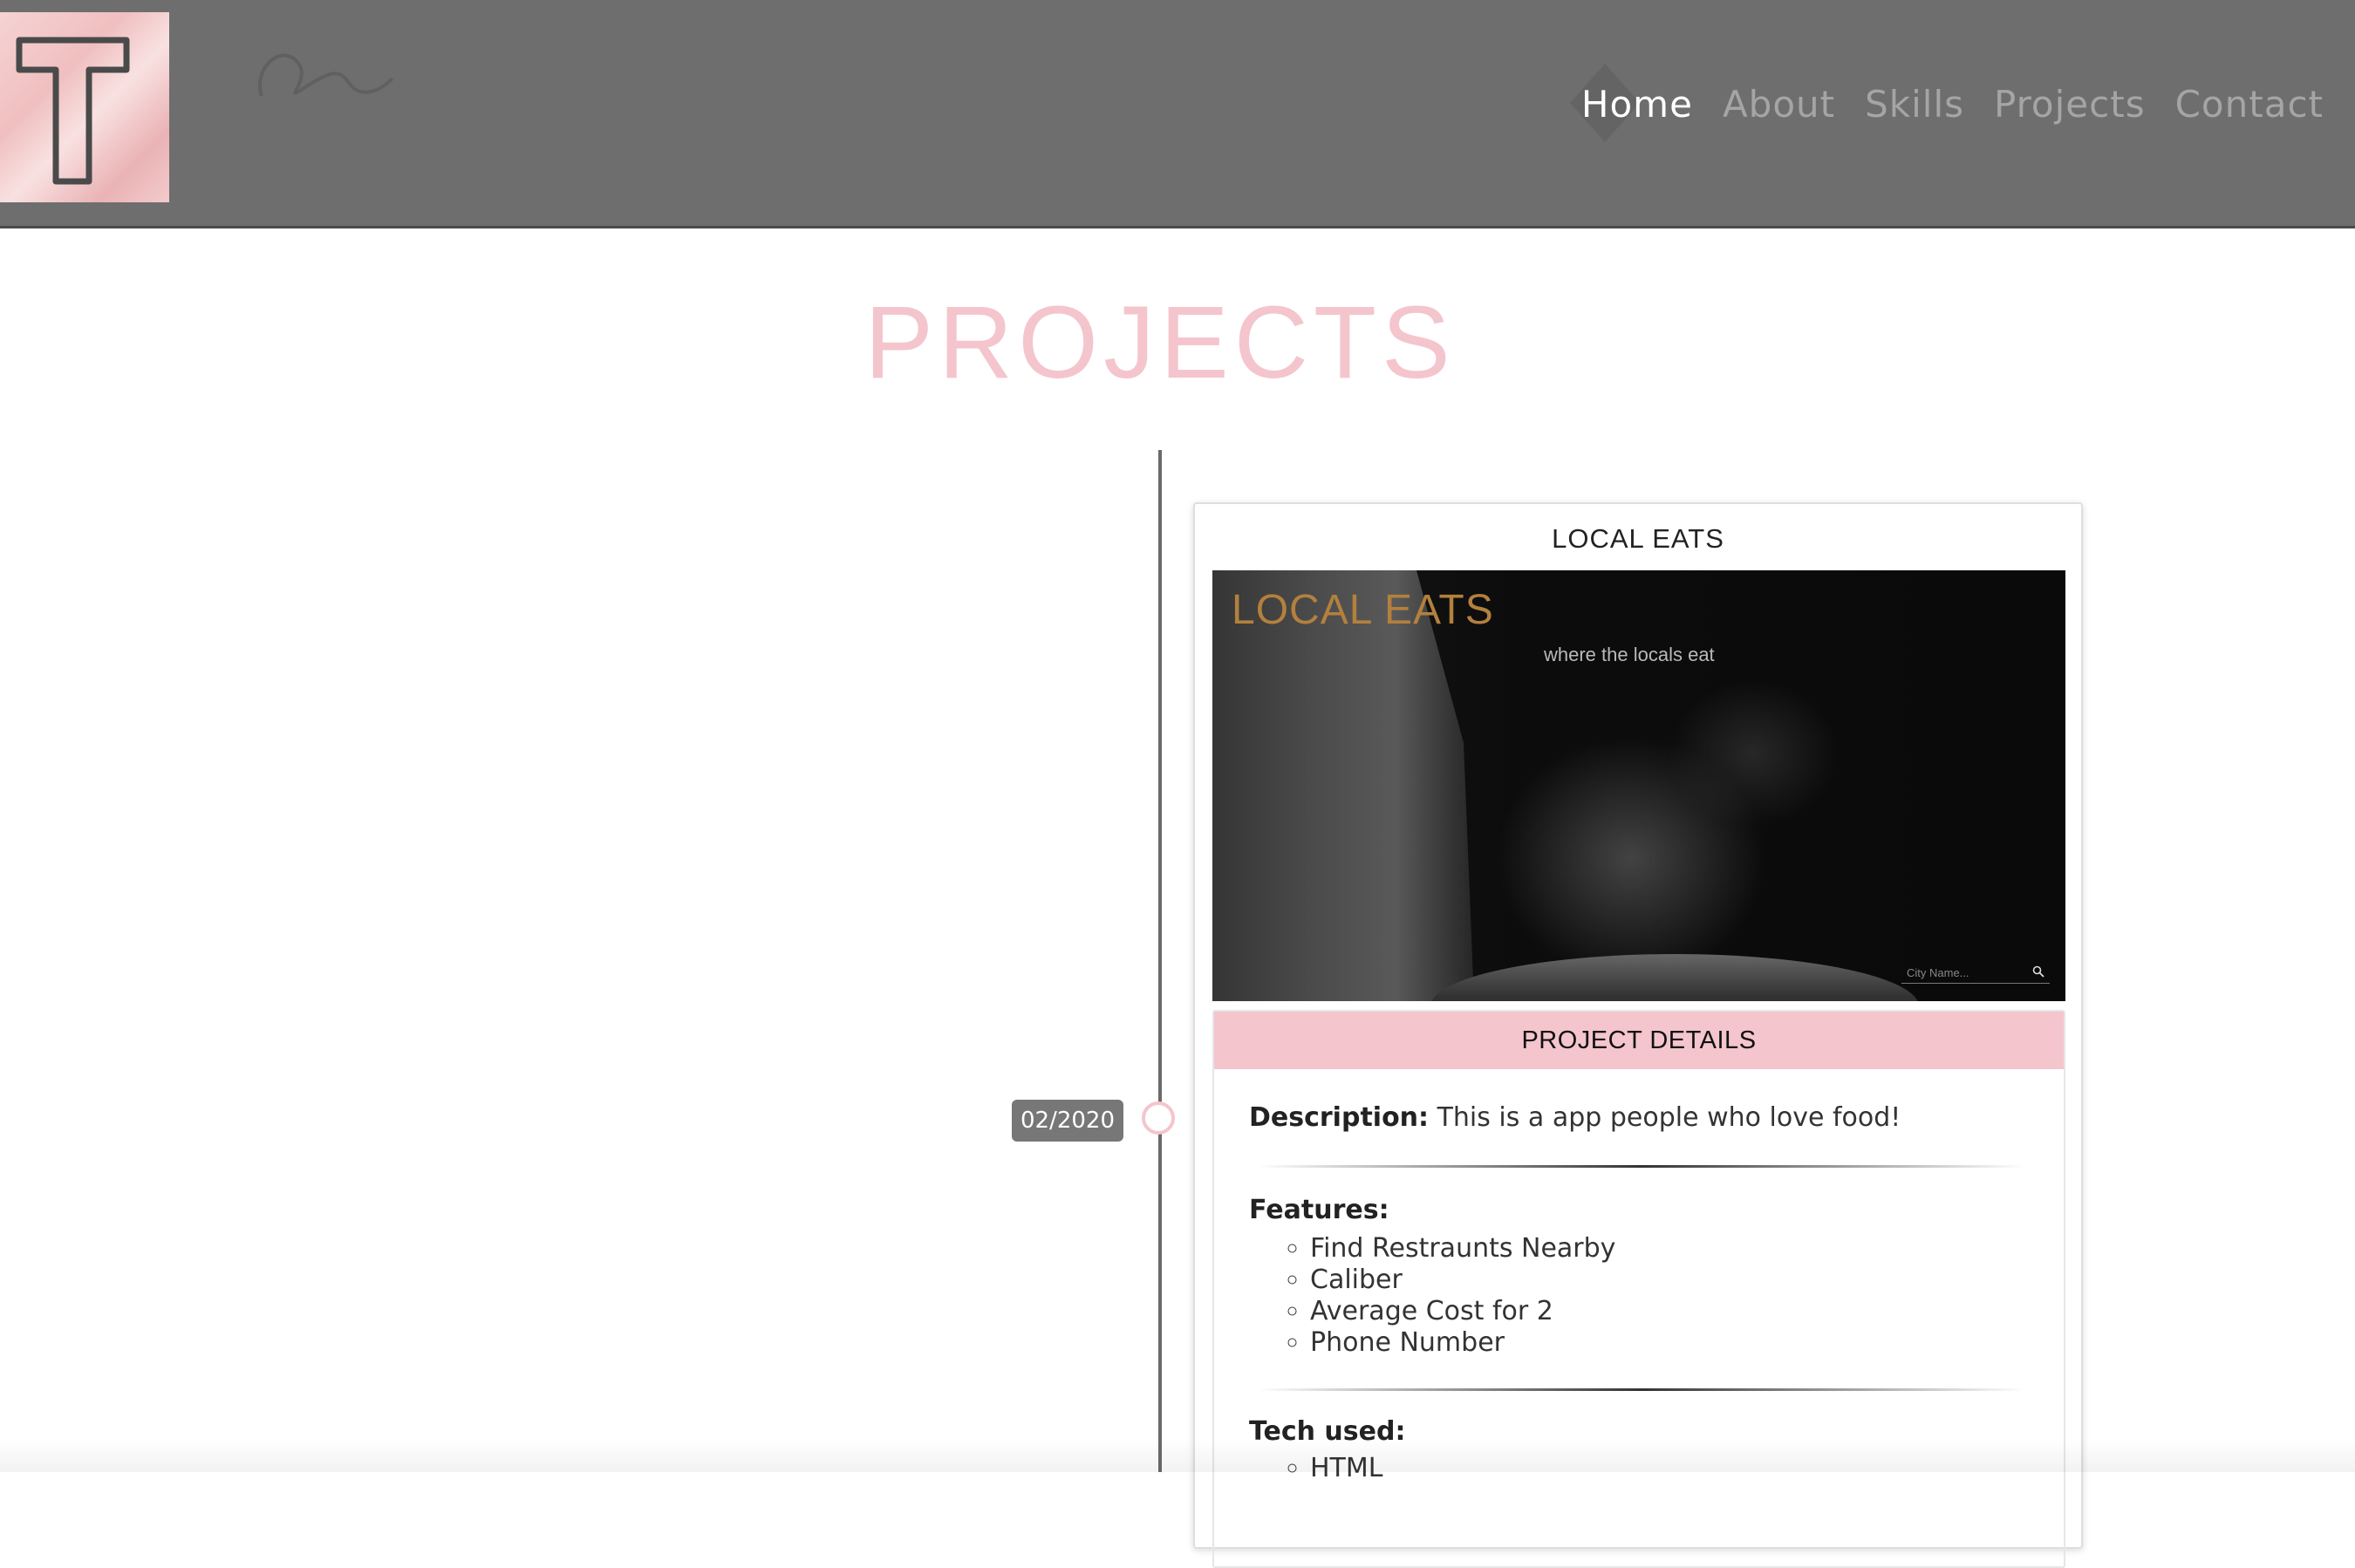 The image size is (2355, 1568). I want to click on page-title: PROJECTS, so click(1160, 342).